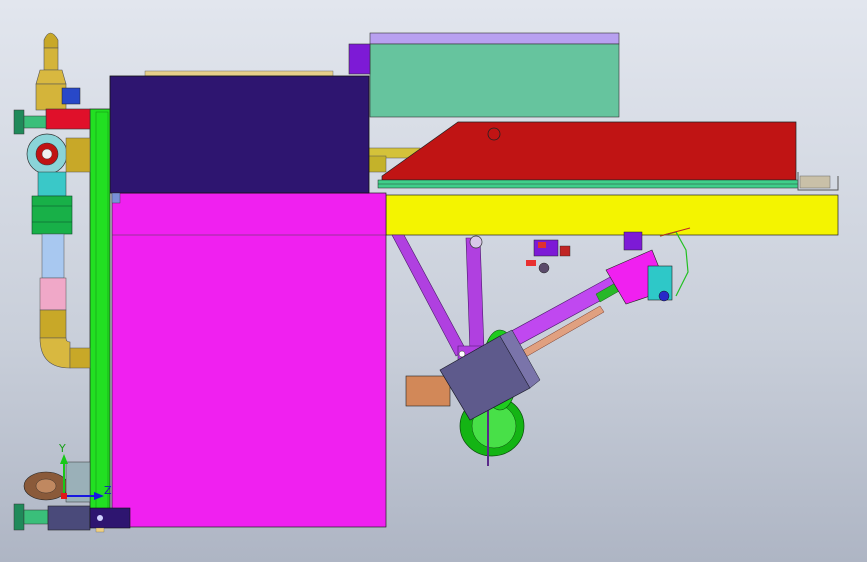  I want to click on tray-bracket, so click(818, 181).